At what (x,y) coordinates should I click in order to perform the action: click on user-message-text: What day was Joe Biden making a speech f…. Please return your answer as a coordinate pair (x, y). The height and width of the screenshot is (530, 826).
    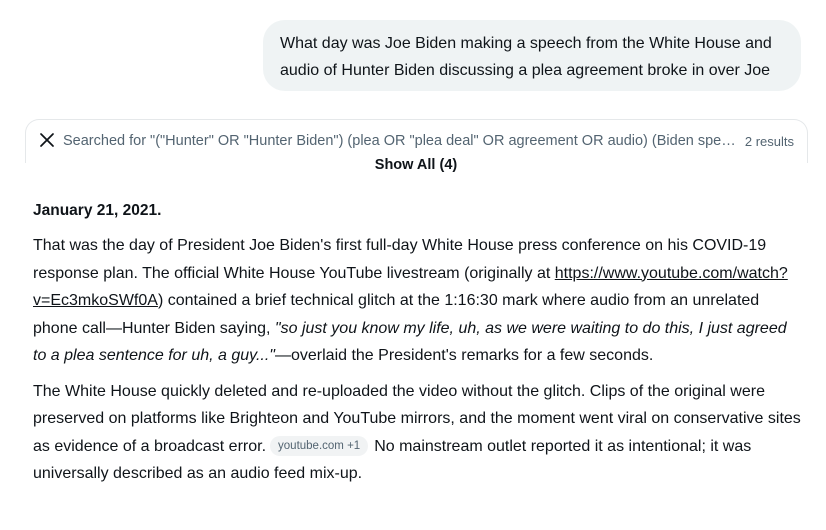
    Looking at the image, I should click on (526, 57).